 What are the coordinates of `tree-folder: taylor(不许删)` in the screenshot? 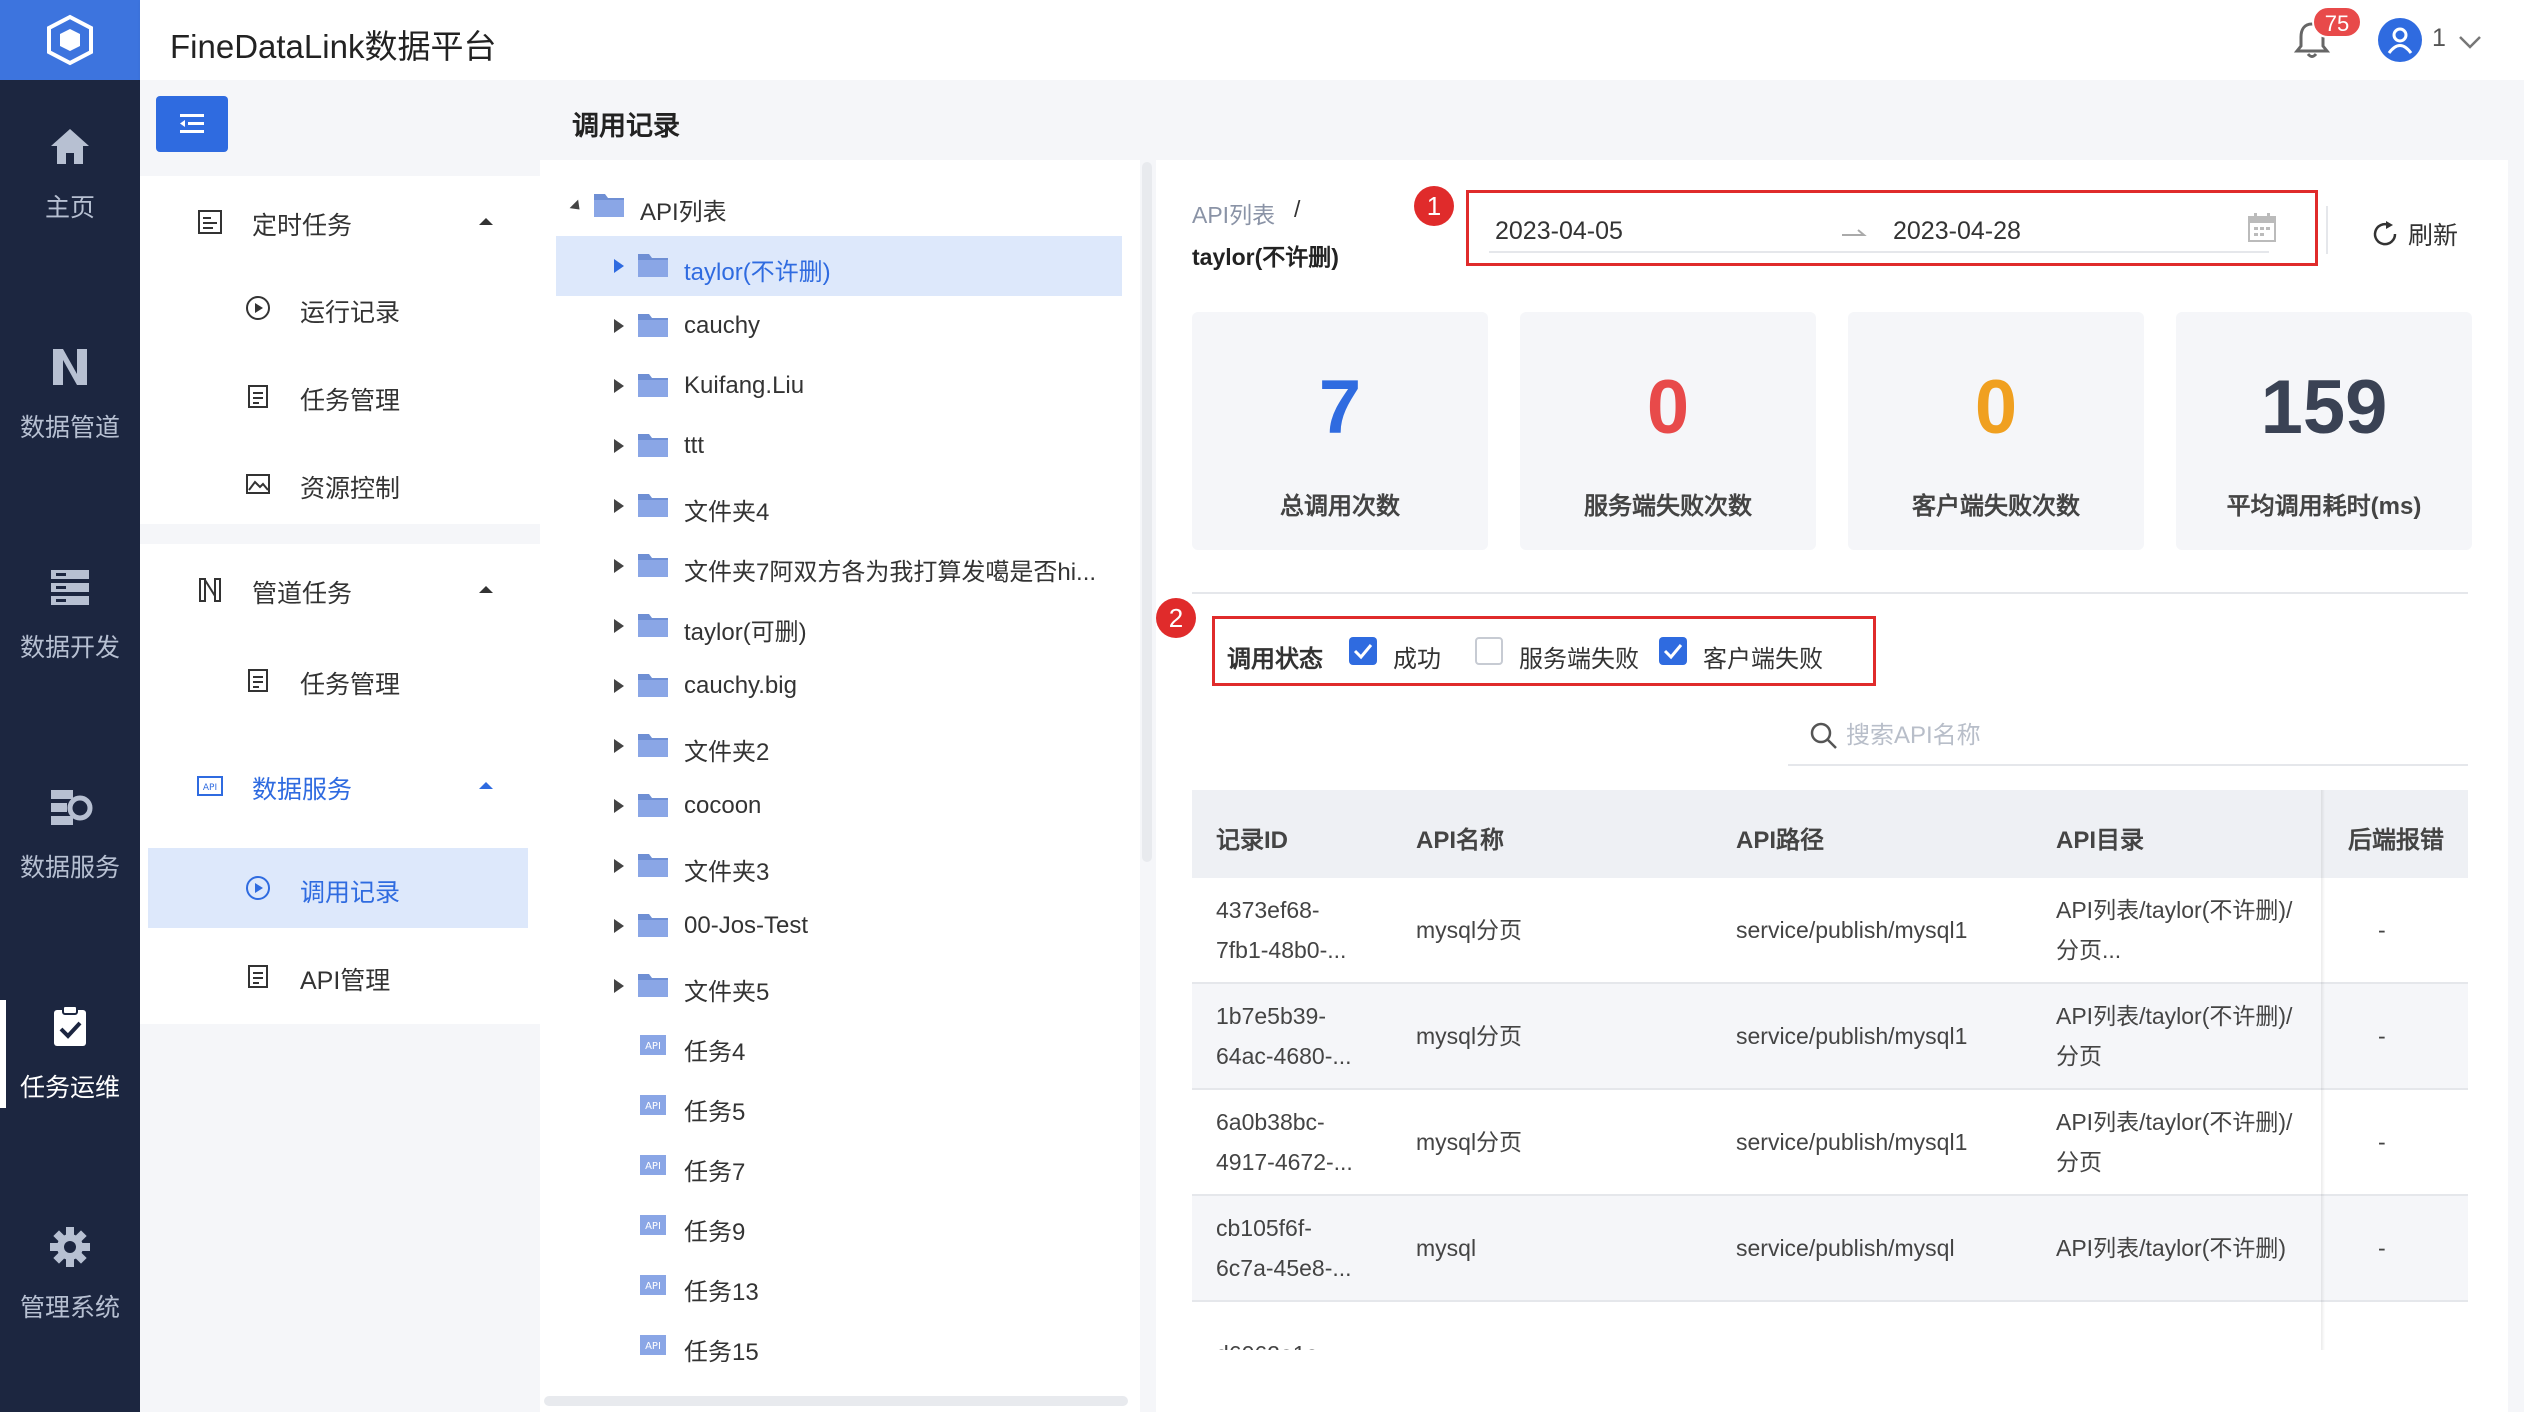 It's located at (839, 266).